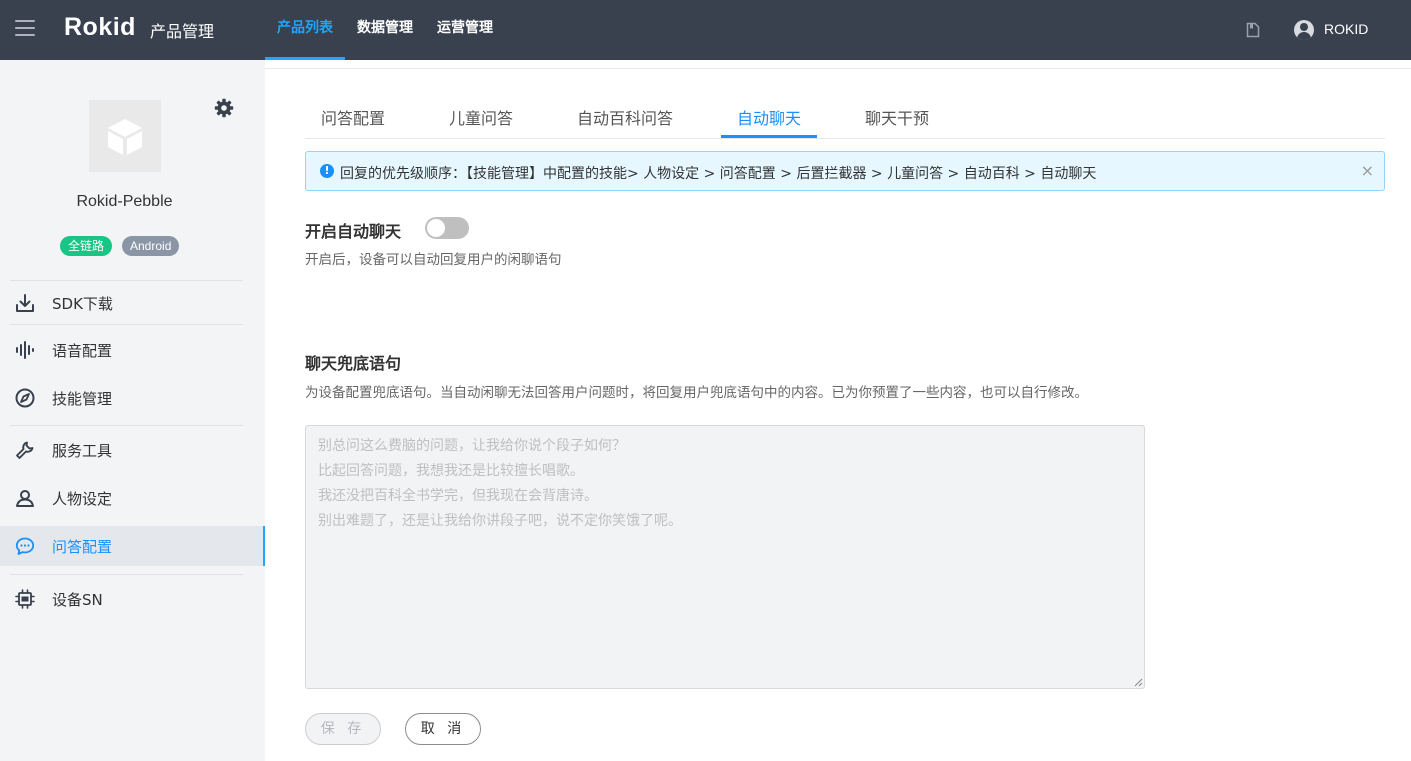  Describe the element at coordinates (436, 228) in the screenshot. I see `toggle-knob` at that location.